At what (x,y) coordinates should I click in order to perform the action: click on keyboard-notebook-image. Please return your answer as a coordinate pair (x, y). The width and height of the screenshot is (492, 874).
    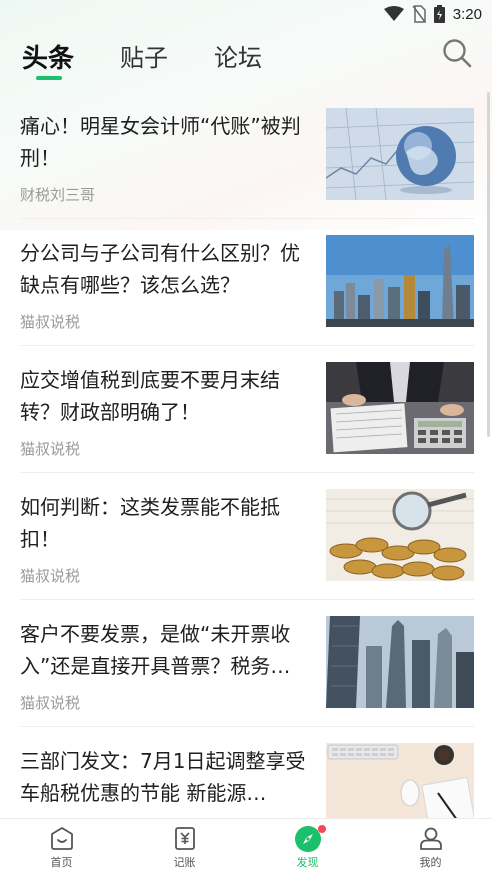
    Looking at the image, I should click on (400, 780).